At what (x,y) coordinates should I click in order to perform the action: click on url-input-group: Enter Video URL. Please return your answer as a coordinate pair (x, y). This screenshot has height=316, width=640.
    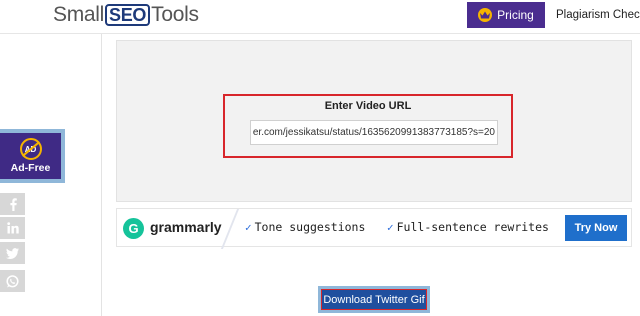
    Looking at the image, I should click on (368, 126).